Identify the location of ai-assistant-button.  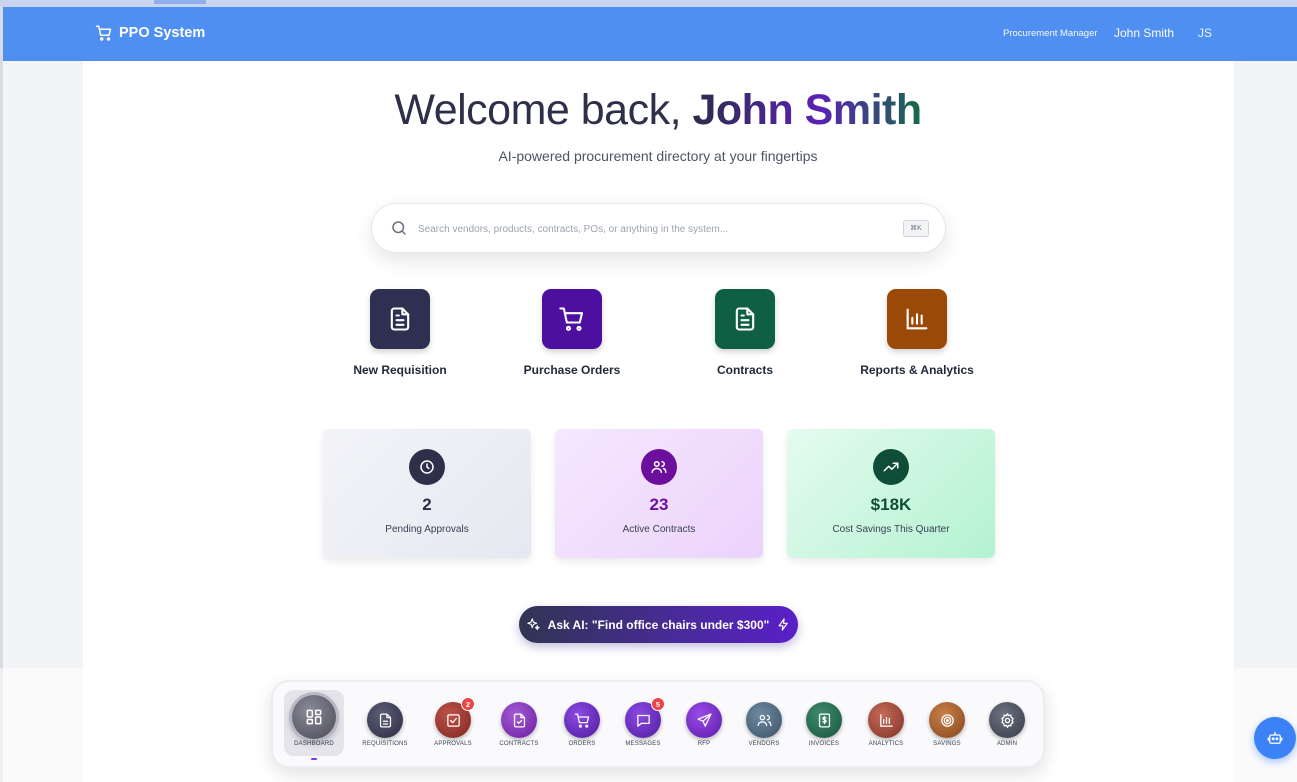
(1275, 738).